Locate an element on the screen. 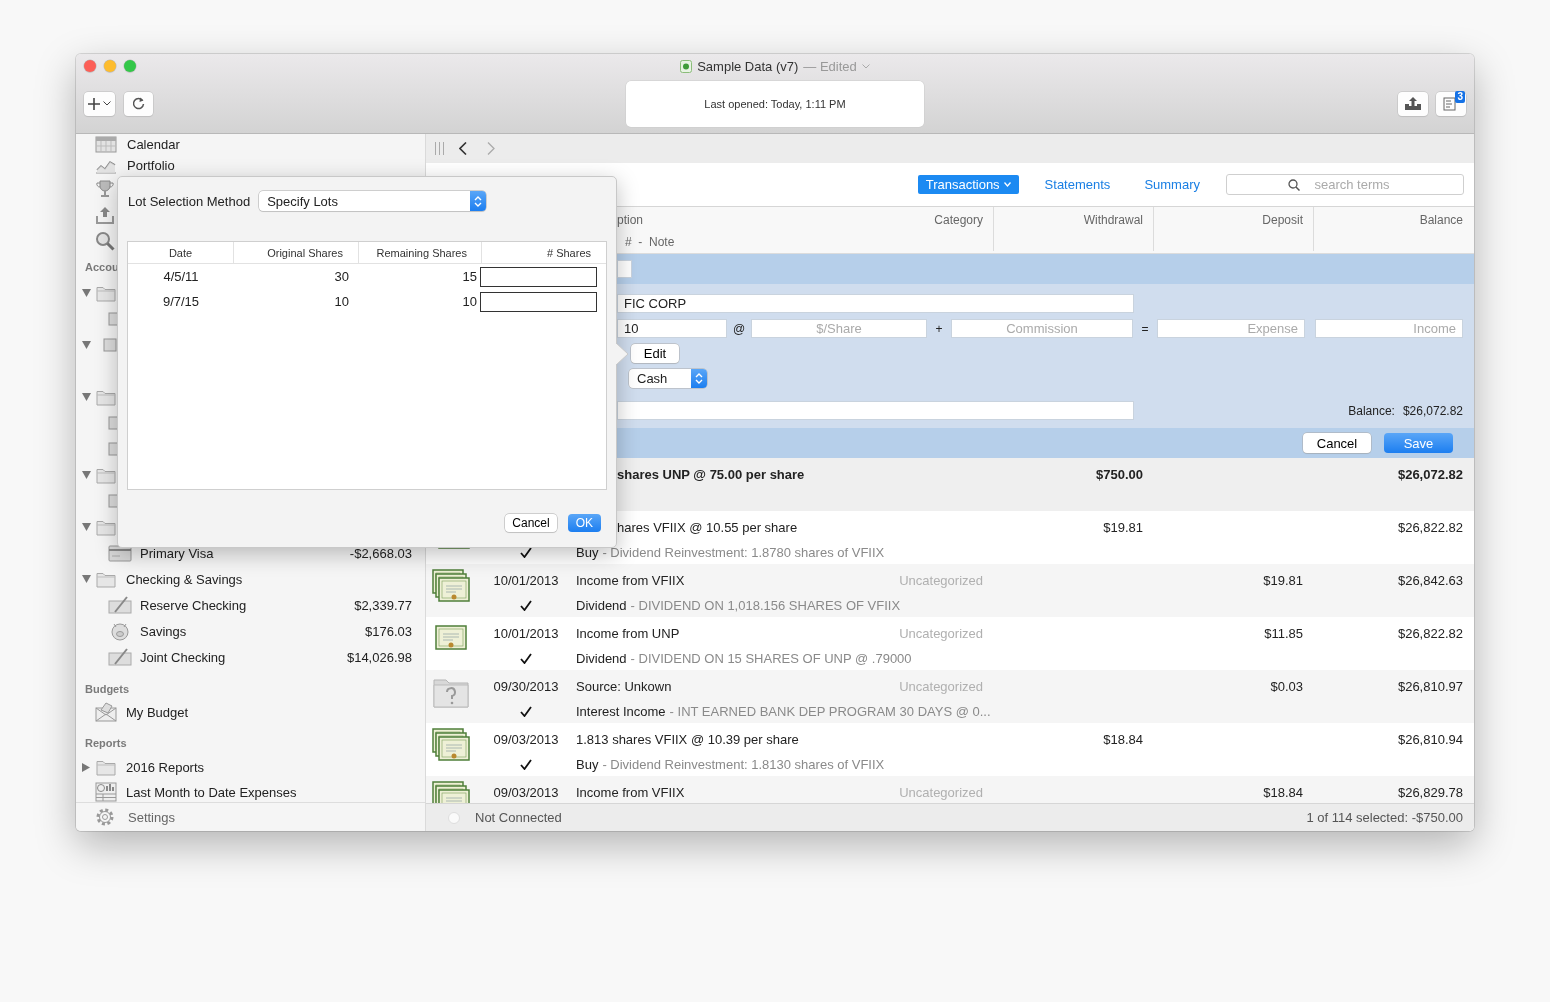  view-tab: Transactions is located at coordinates (968, 184).